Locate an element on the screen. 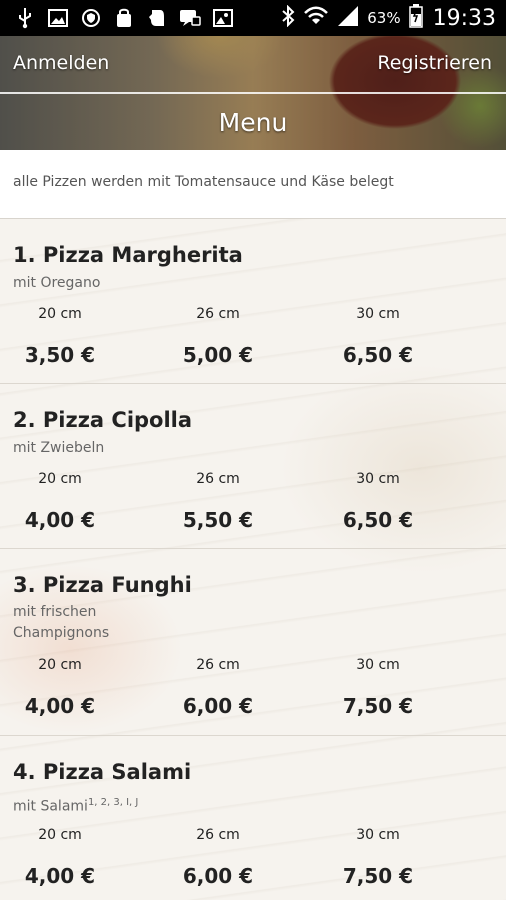 This screenshot has height=900, width=506. bluetooth-icon is located at coordinates (288, 17).